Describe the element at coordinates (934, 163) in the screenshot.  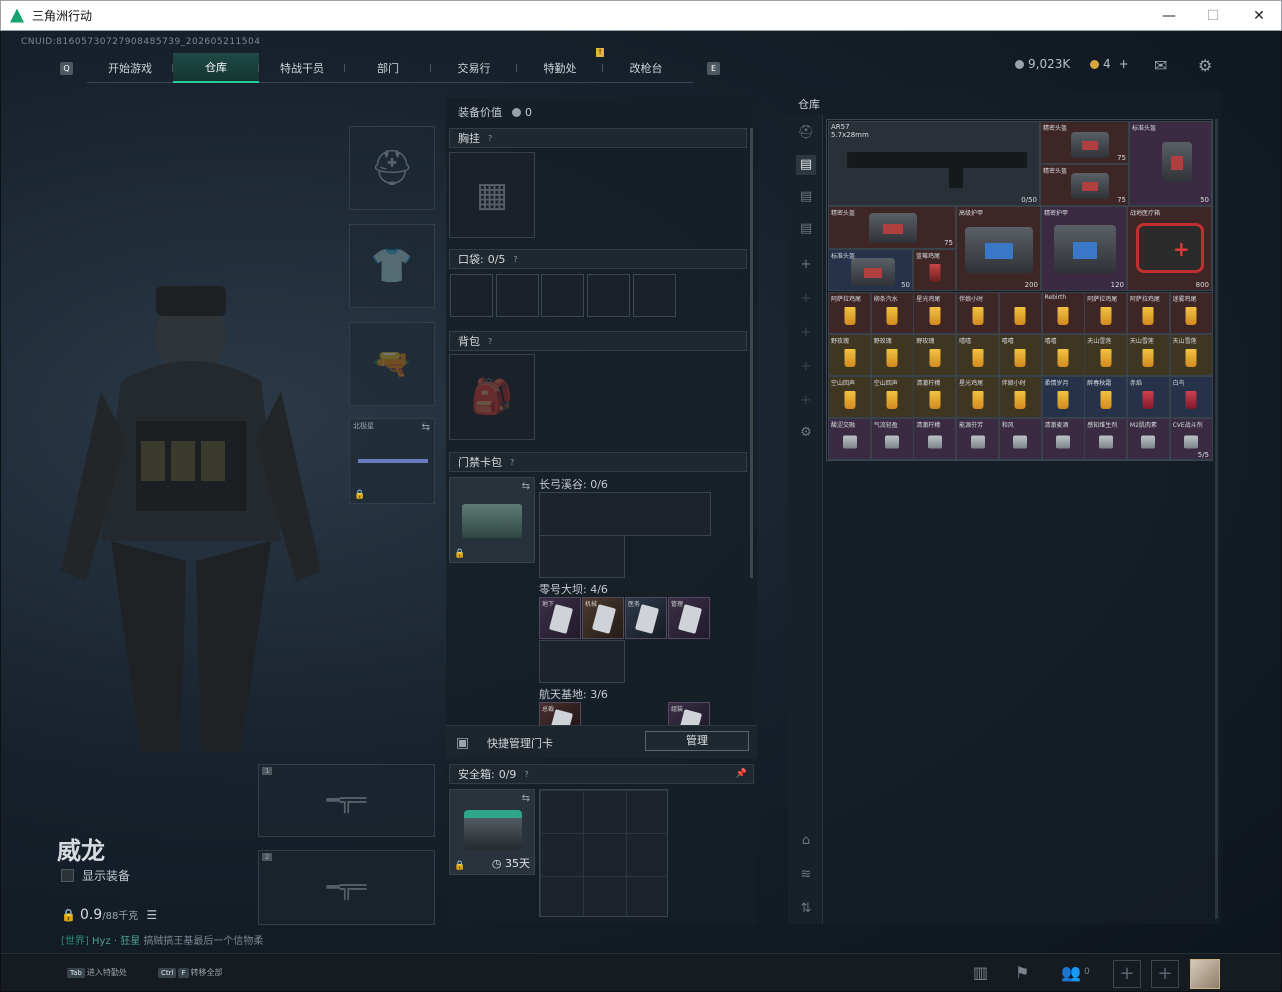
I see `weapon-item-ar57: AR57 5.7x28mm 0/50` at that location.